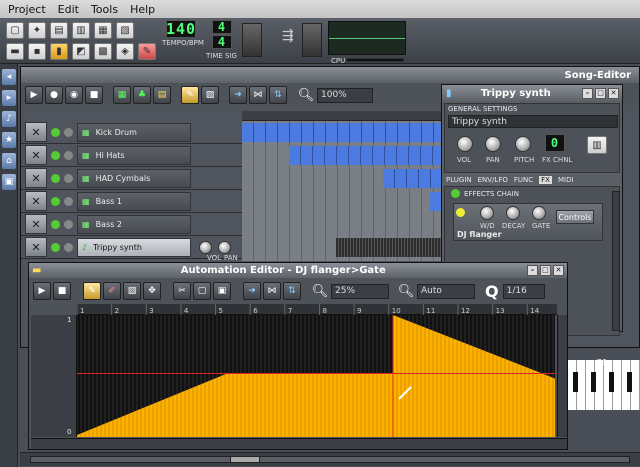 The width and height of the screenshot is (640, 467). Describe the element at coordinates (68, 9) in the screenshot. I see `menu-edit: Edit` at that location.